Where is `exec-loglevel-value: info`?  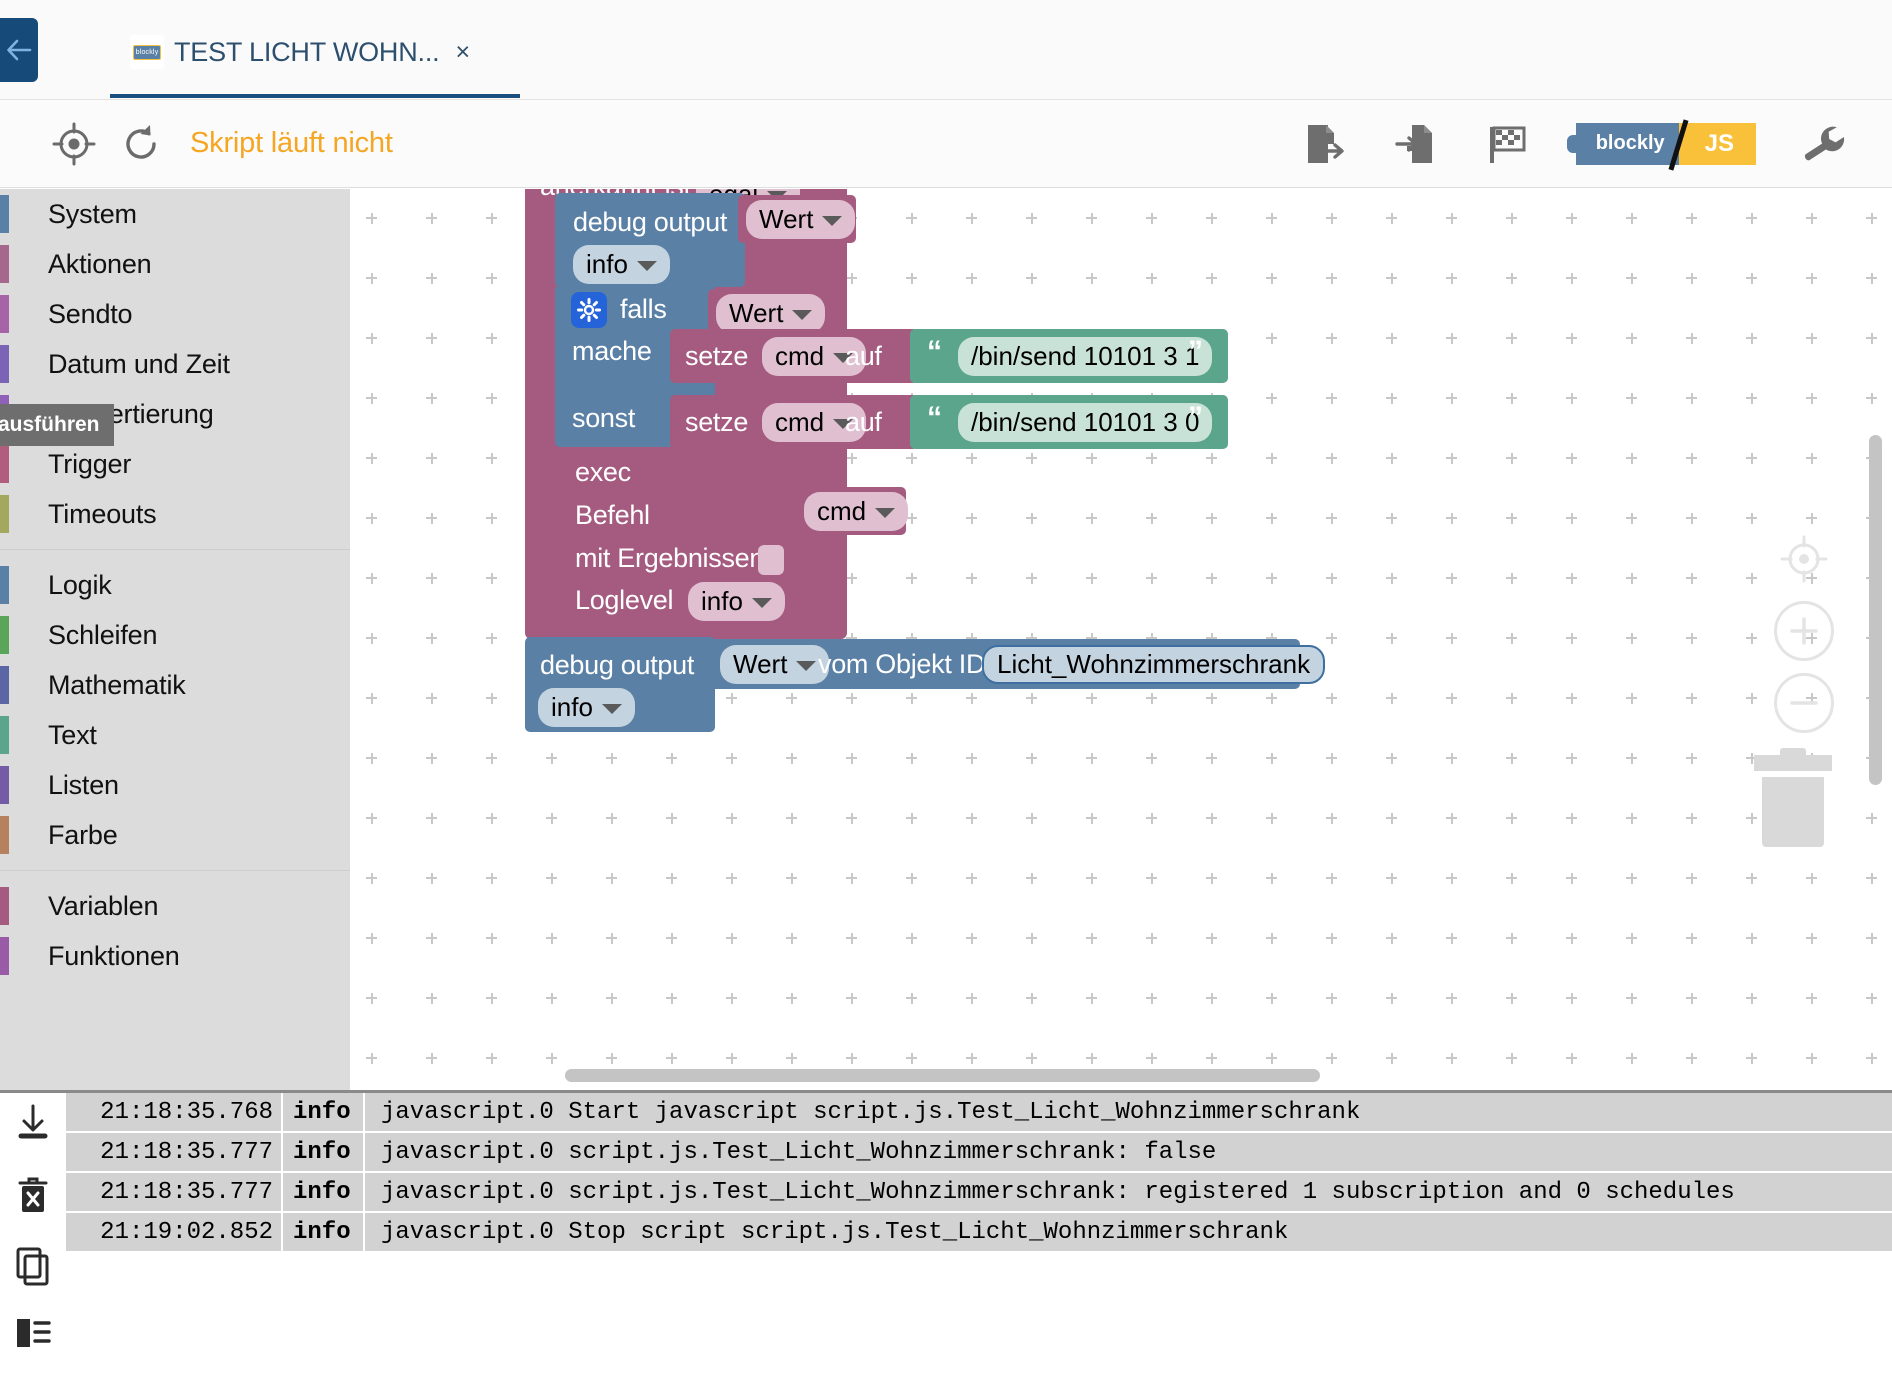
exec-loglevel-value: info is located at coordinates (722, 601).